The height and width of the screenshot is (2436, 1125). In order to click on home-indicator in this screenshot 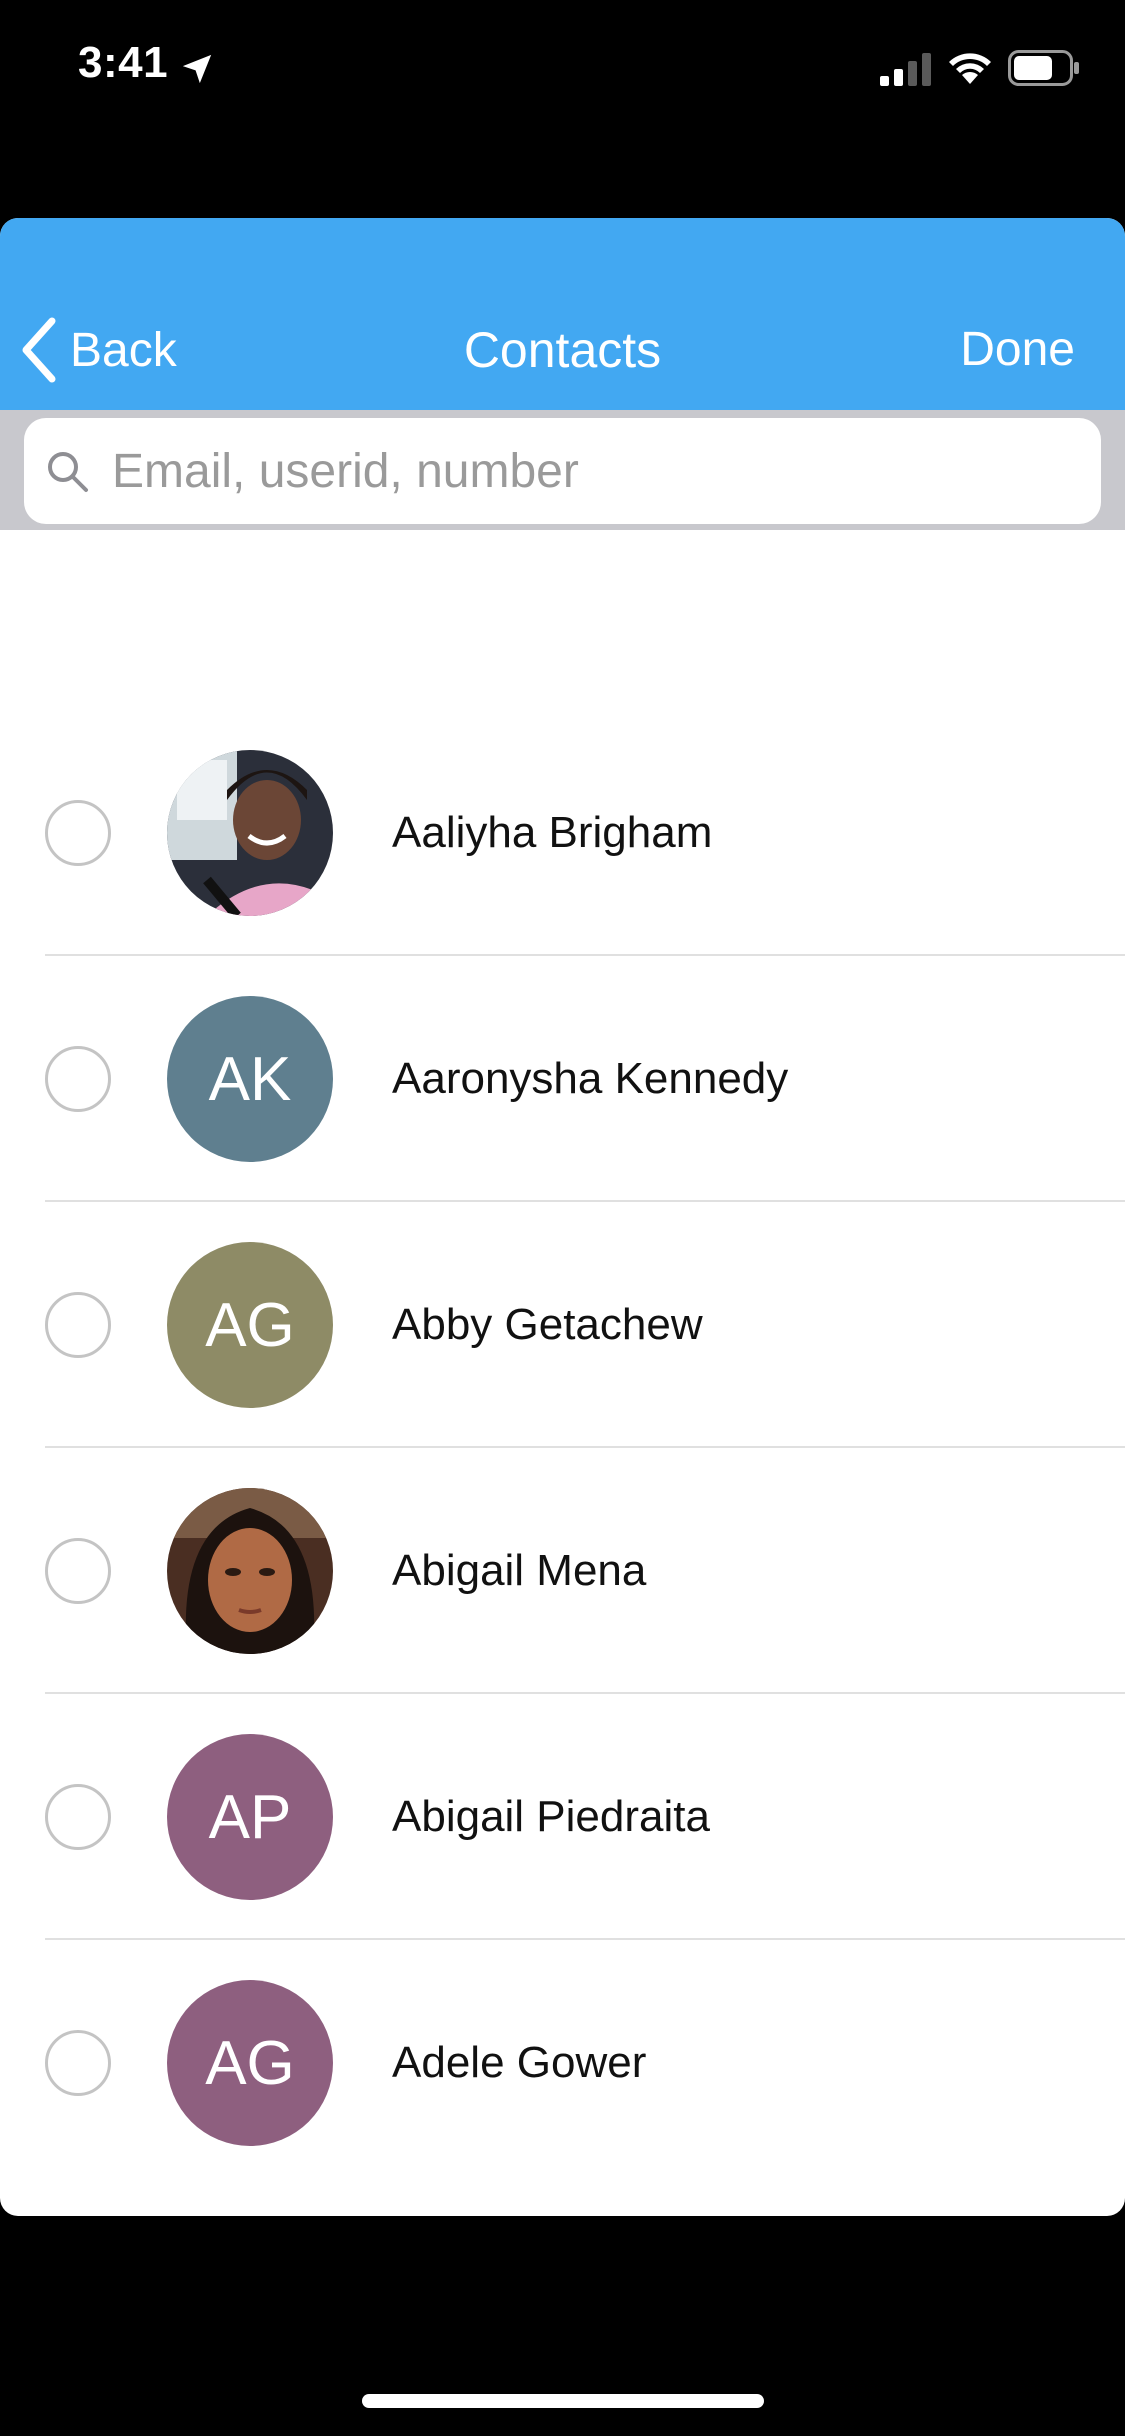, I will do `click(563, 2401)`.